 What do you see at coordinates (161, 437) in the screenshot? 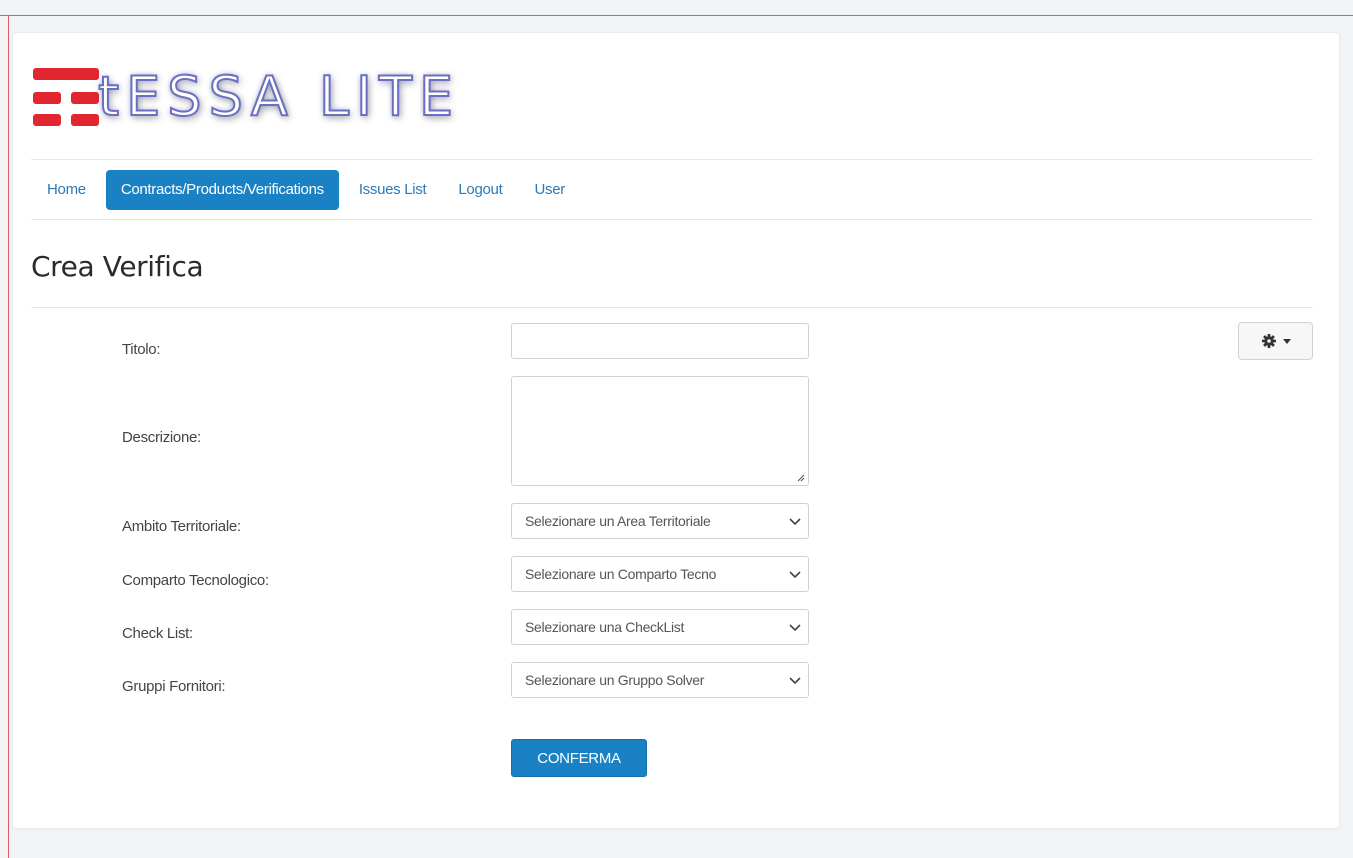
I see `descrizione-label: Descrizione:` at bounding box center [161, 437].